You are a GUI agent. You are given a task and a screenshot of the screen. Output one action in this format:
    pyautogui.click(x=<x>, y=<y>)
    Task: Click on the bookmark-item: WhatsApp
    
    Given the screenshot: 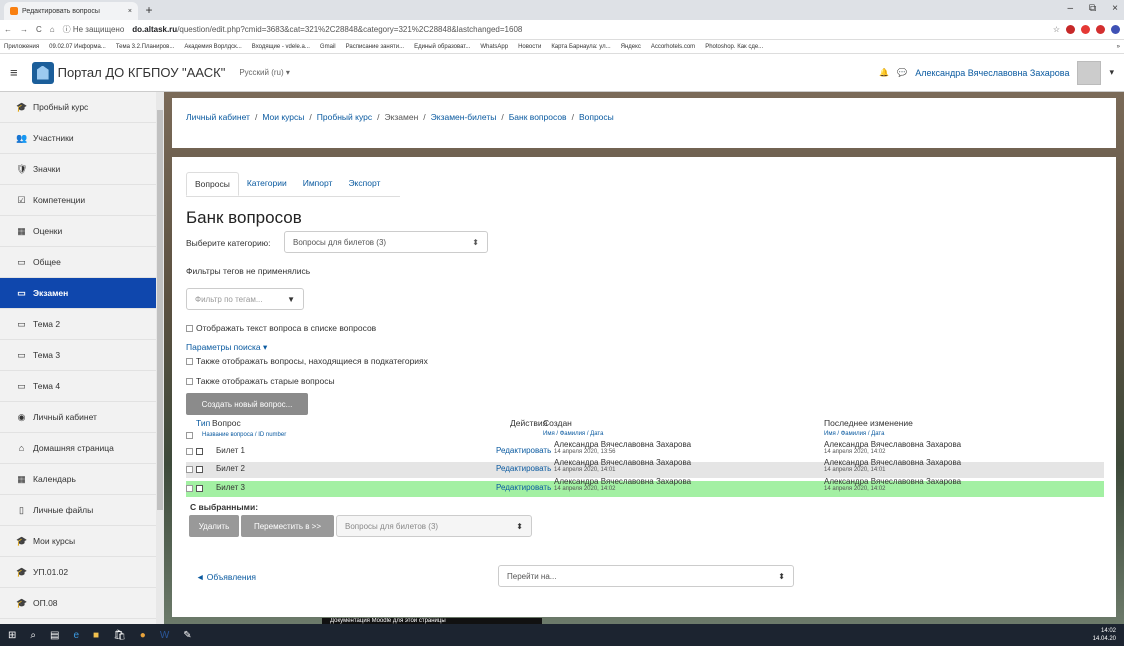 What is the action you would take?
    pyautogui.click(x=494, y=47)
    